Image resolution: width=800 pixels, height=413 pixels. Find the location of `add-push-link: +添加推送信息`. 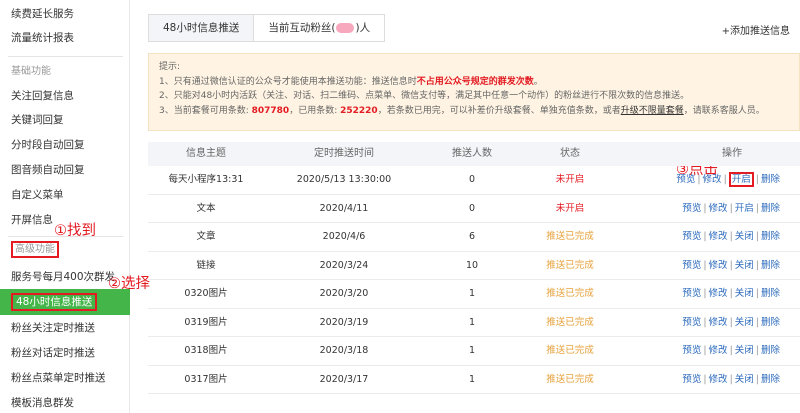

add-push-link: +添加推送信息 is located at coordinates (756, 29).